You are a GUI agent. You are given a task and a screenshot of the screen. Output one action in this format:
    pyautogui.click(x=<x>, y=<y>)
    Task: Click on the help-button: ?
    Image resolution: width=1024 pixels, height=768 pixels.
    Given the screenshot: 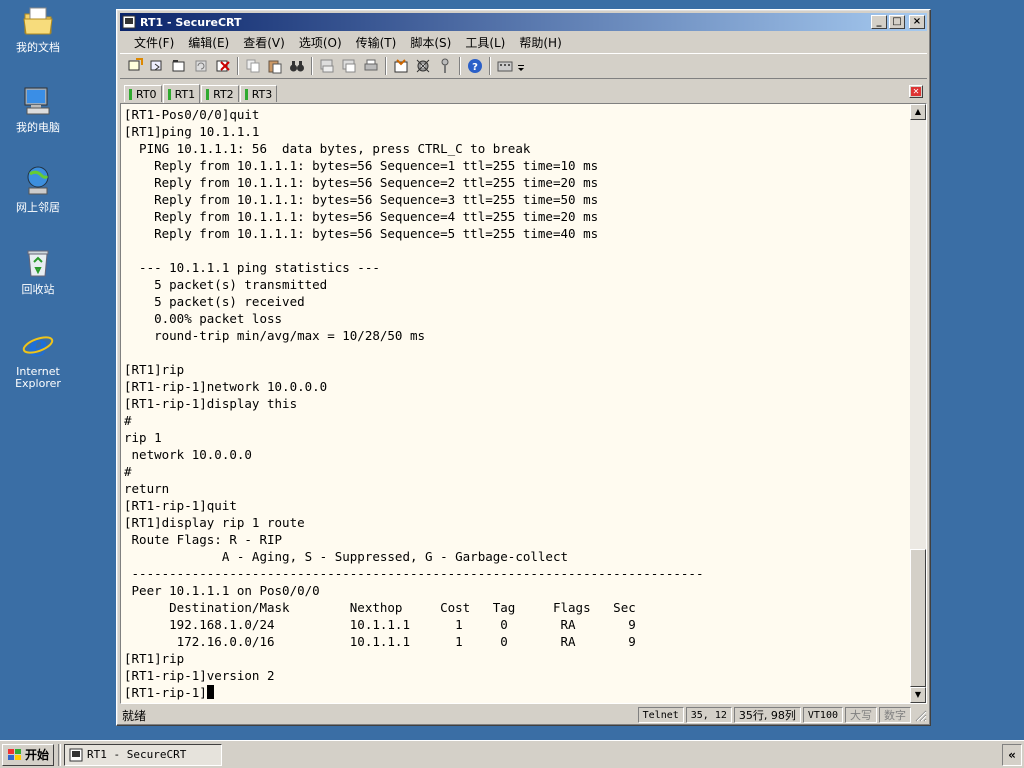 What is the action you would take?
    pyautogui.click(x=475, y=66)
    